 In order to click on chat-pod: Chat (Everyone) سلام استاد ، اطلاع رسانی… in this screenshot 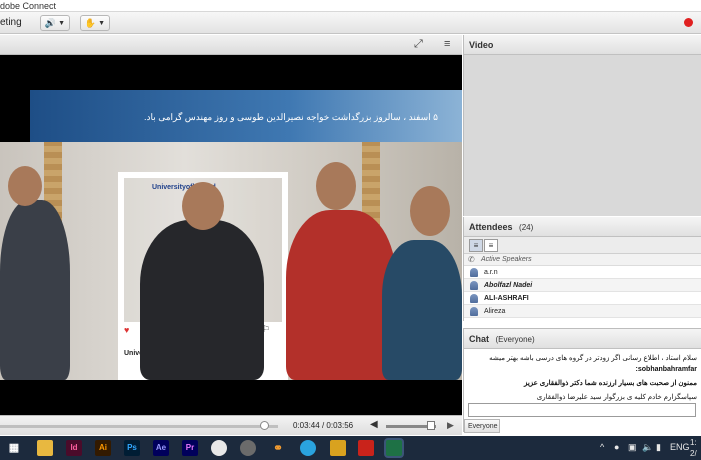, I will do `click(582, 380)`.